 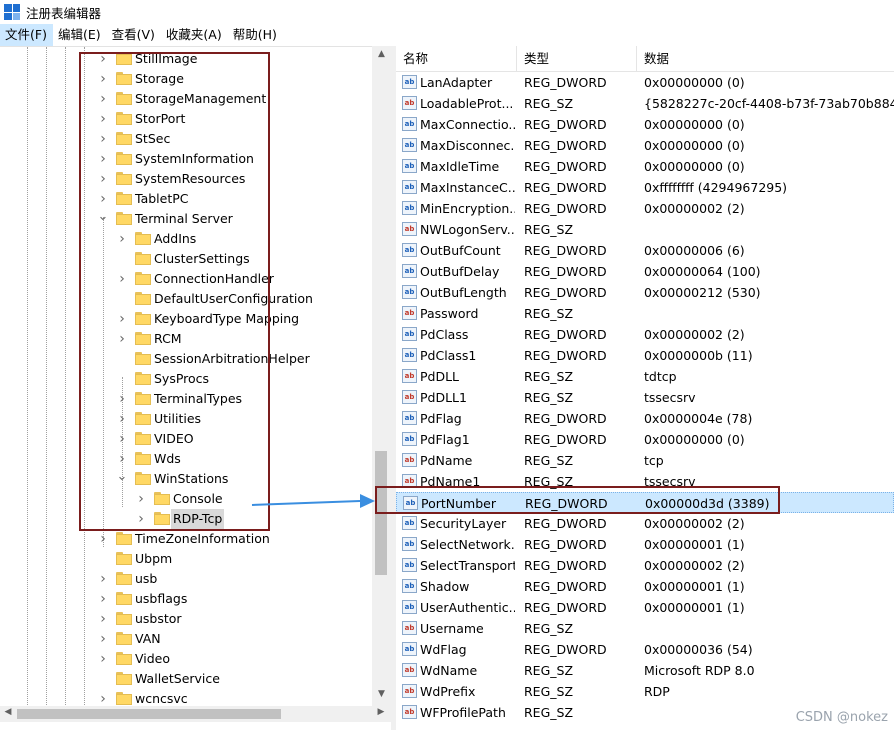 What do you see at coordinates (409, 229) in the screenshot?
I see `reg-sz-icon: ab` at bounding box center [409, 229].